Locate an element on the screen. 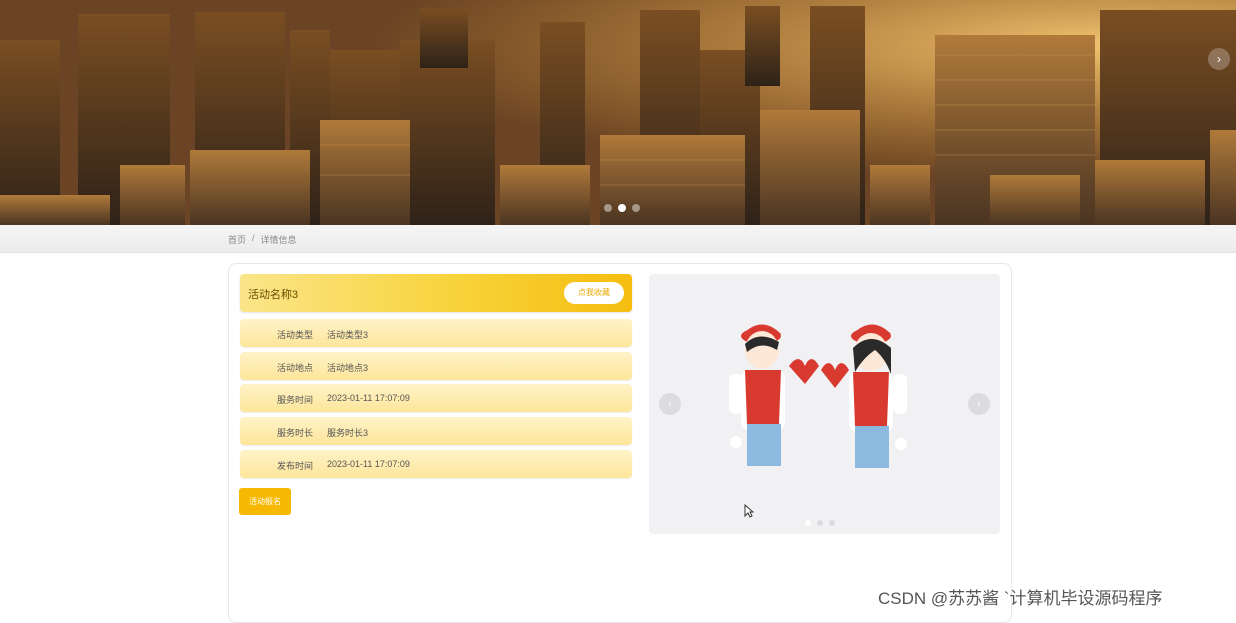 The image size is (1236, 623). collect-button: 点我收藏 is located at coordinates (594, 293).